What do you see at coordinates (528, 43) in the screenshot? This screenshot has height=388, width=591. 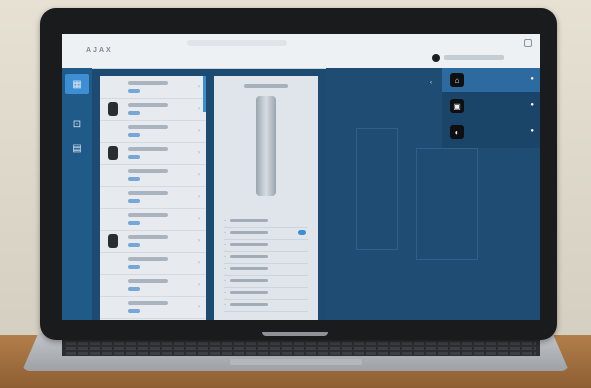 I see `menu-icon` at bounding box center [528, 43].